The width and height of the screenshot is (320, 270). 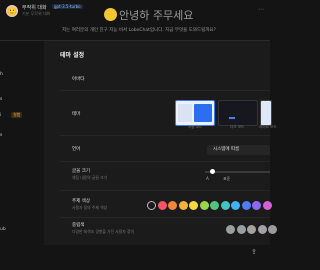 I want to click on theme-caption: 자동 모드, so click(x=195, y=127).